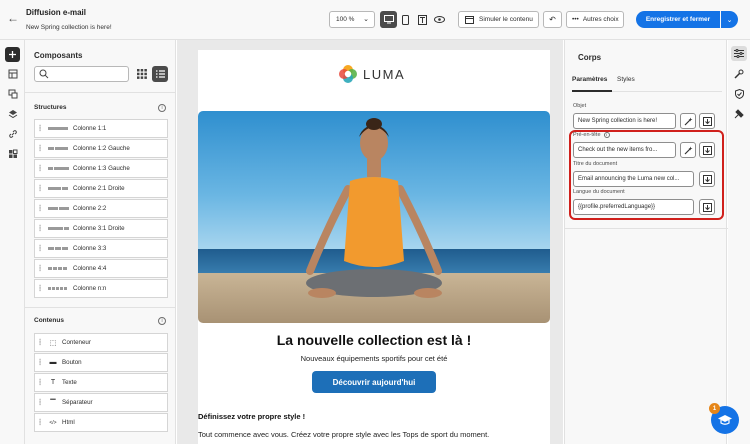  Describe the element at coordinates (729, 19) in the screenshot. I see `save-dropdown-button: ⌄` at that location.